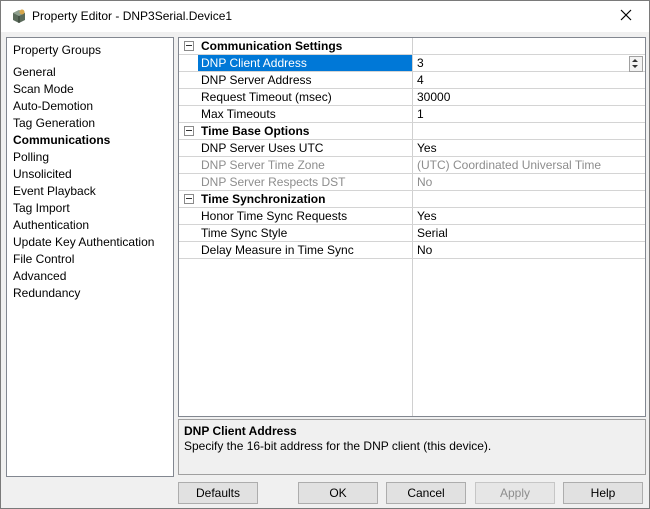 The image size is (650, 509). Describe the element at coordinates (83, 140) in the screenshot. I see `group-item-communications: Communications` at that location.